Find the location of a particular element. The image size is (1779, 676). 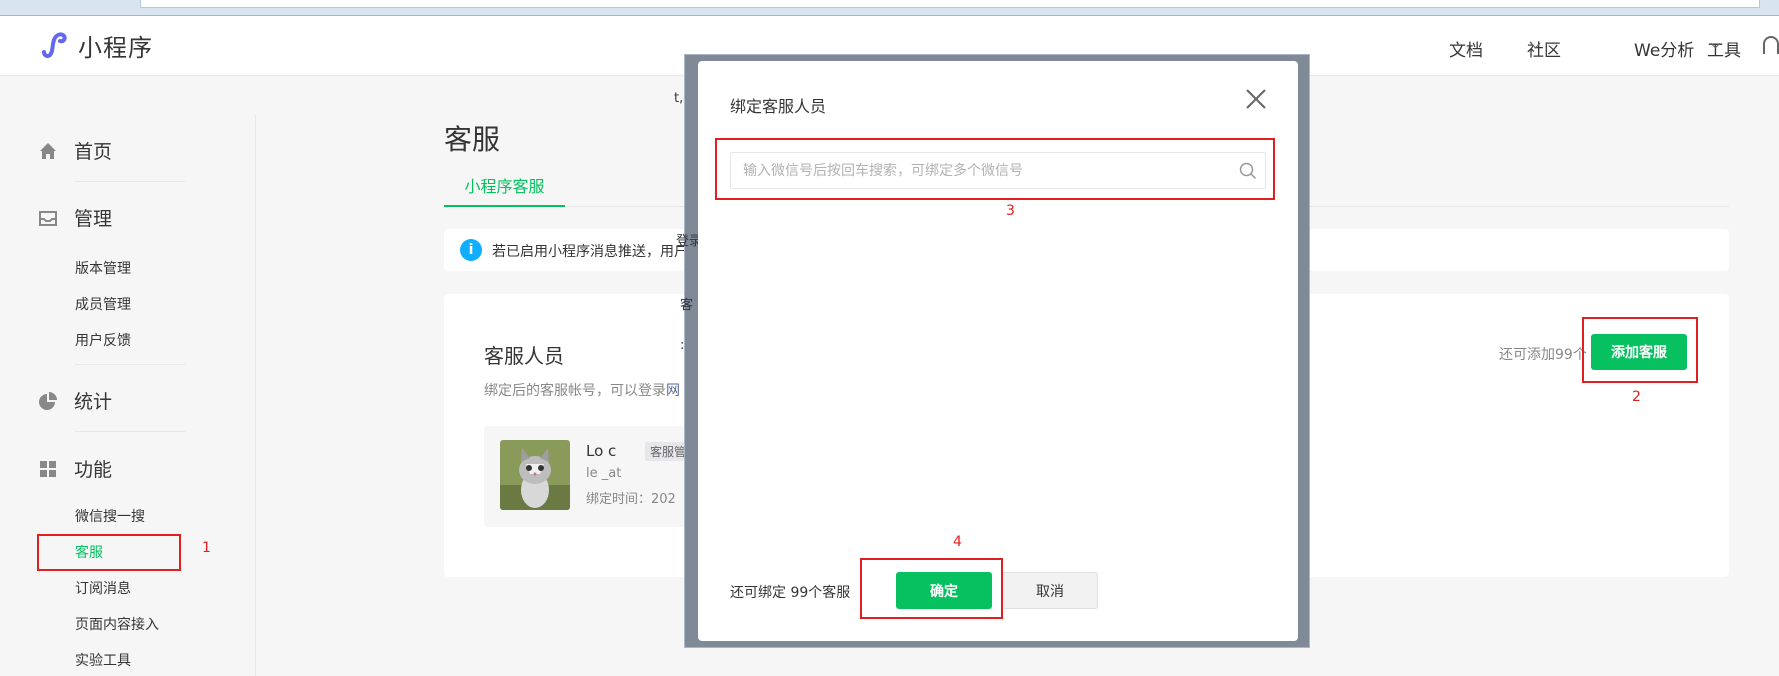

sidebar-item-page-content: 页面内容接入 is located at coordinates (117, 624).